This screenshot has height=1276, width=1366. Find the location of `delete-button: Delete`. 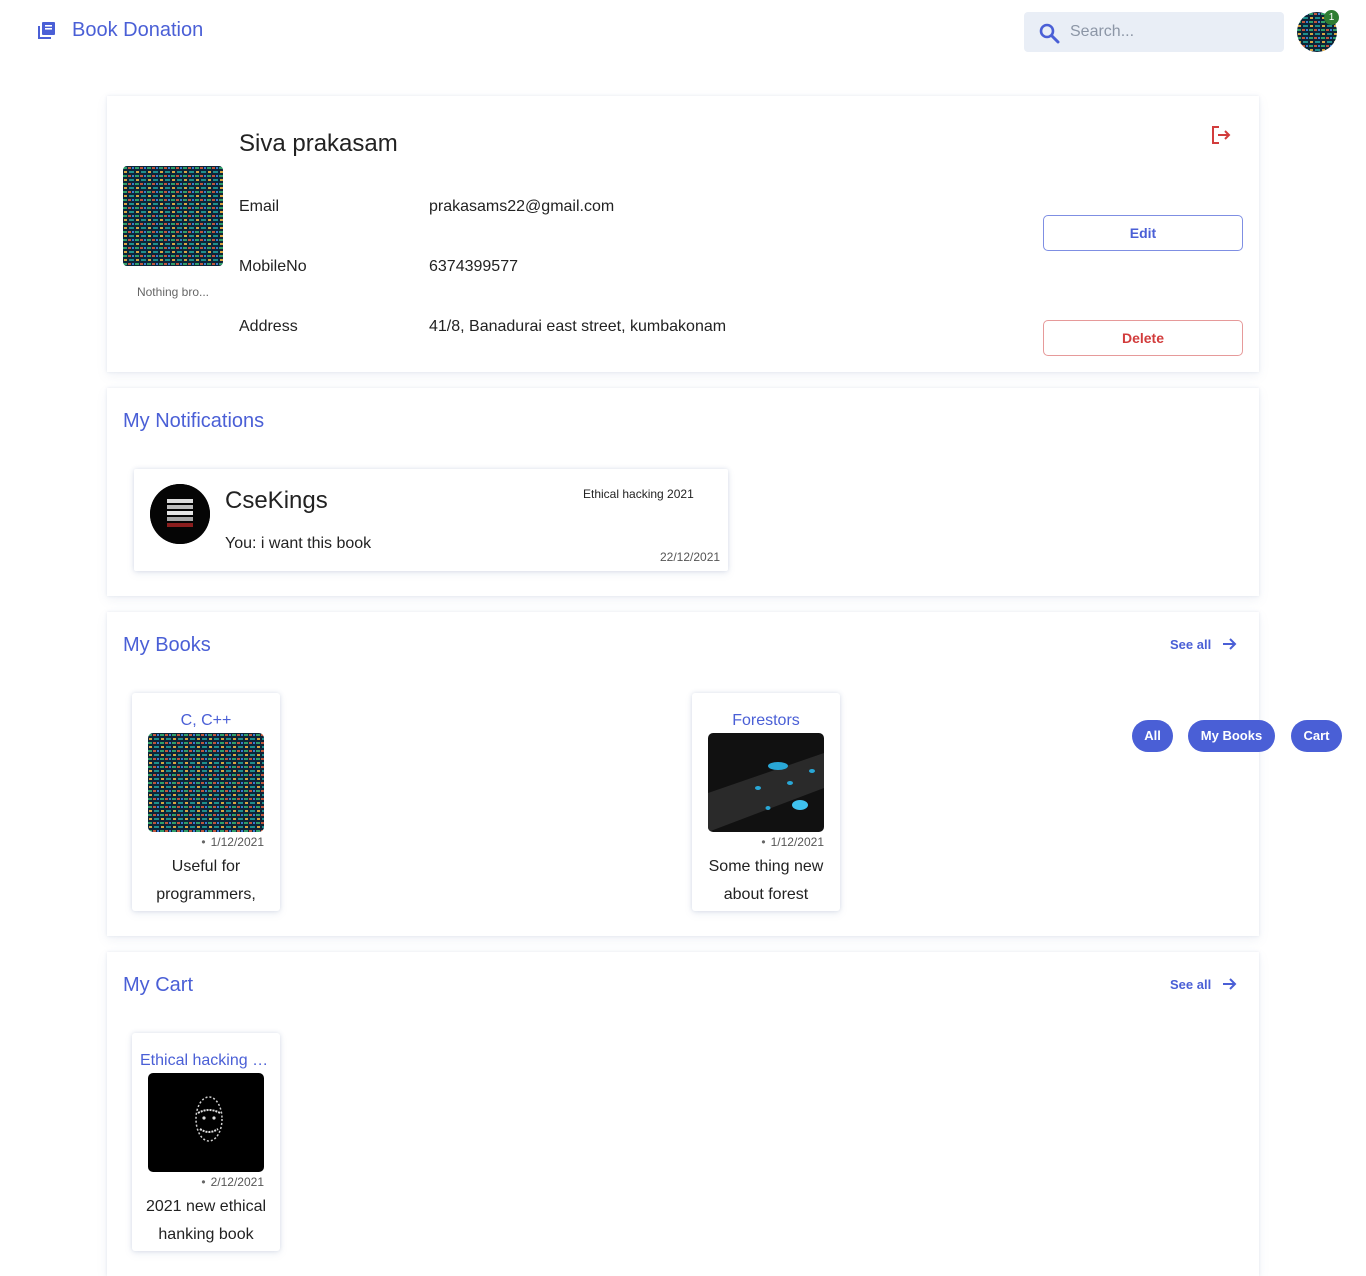

delete-button: Delete is located at coordinates (1143, 338).